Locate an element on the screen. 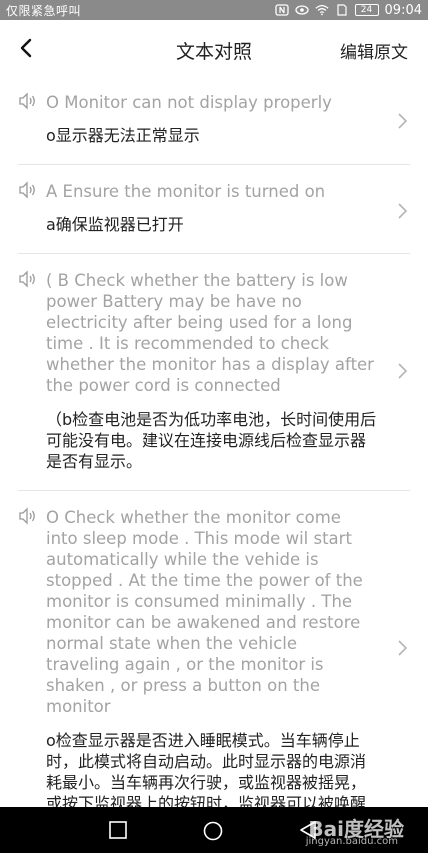 The width and height of the screenshot is (428, 853). sim-icon is located at coordinates (341, 10).